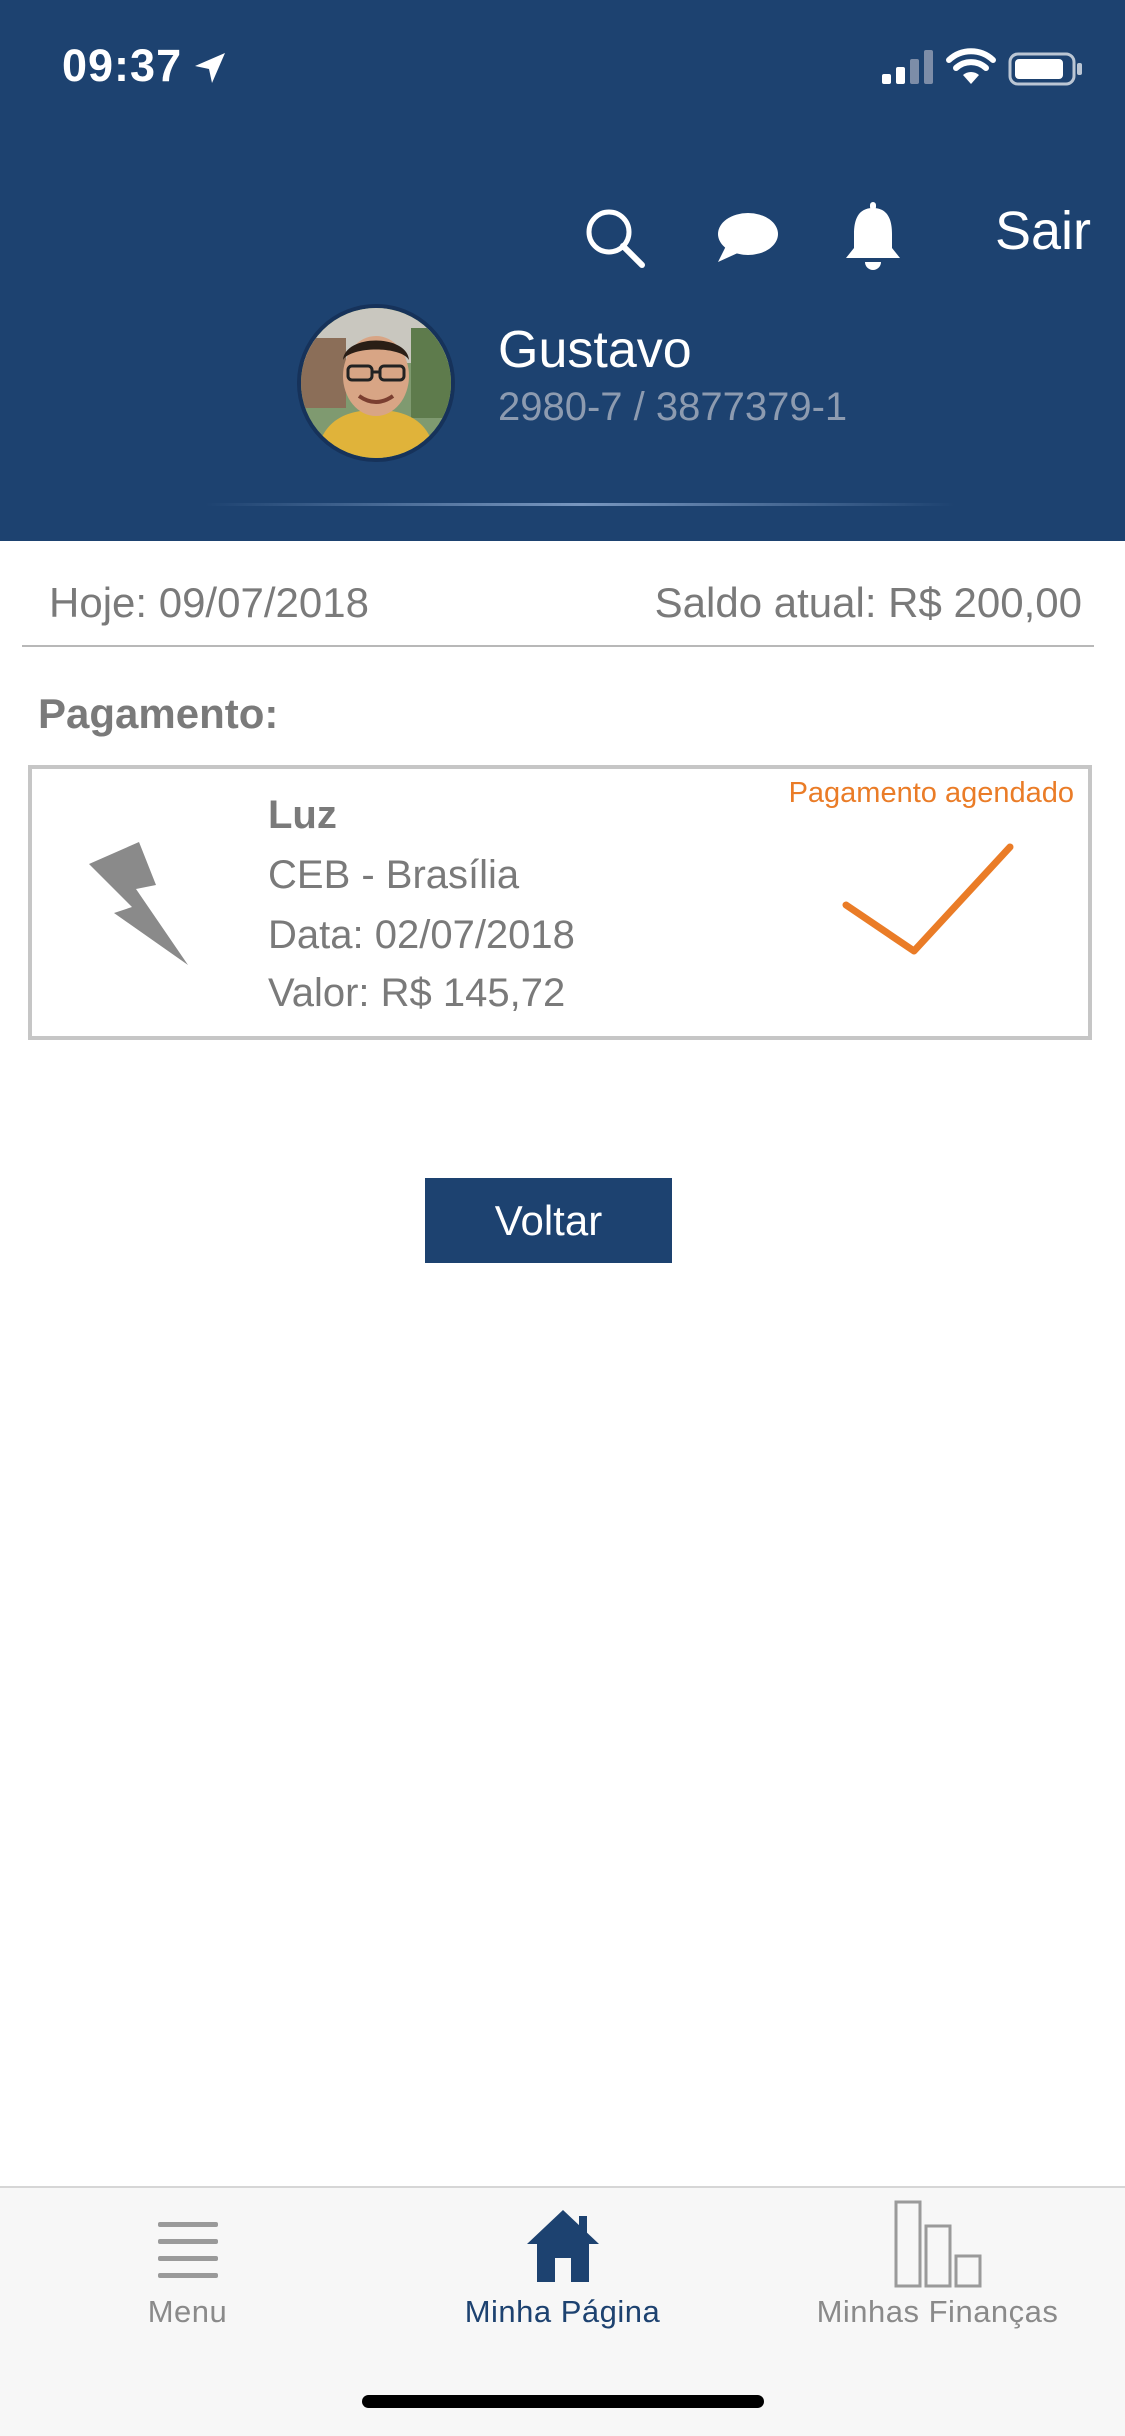 This screenshot has height=2436, width=1125. What do you see at coordinates (187, 2311) in the screenshot?
I see `tab-menu-label: Menu` at bounding box center [187, 2311].